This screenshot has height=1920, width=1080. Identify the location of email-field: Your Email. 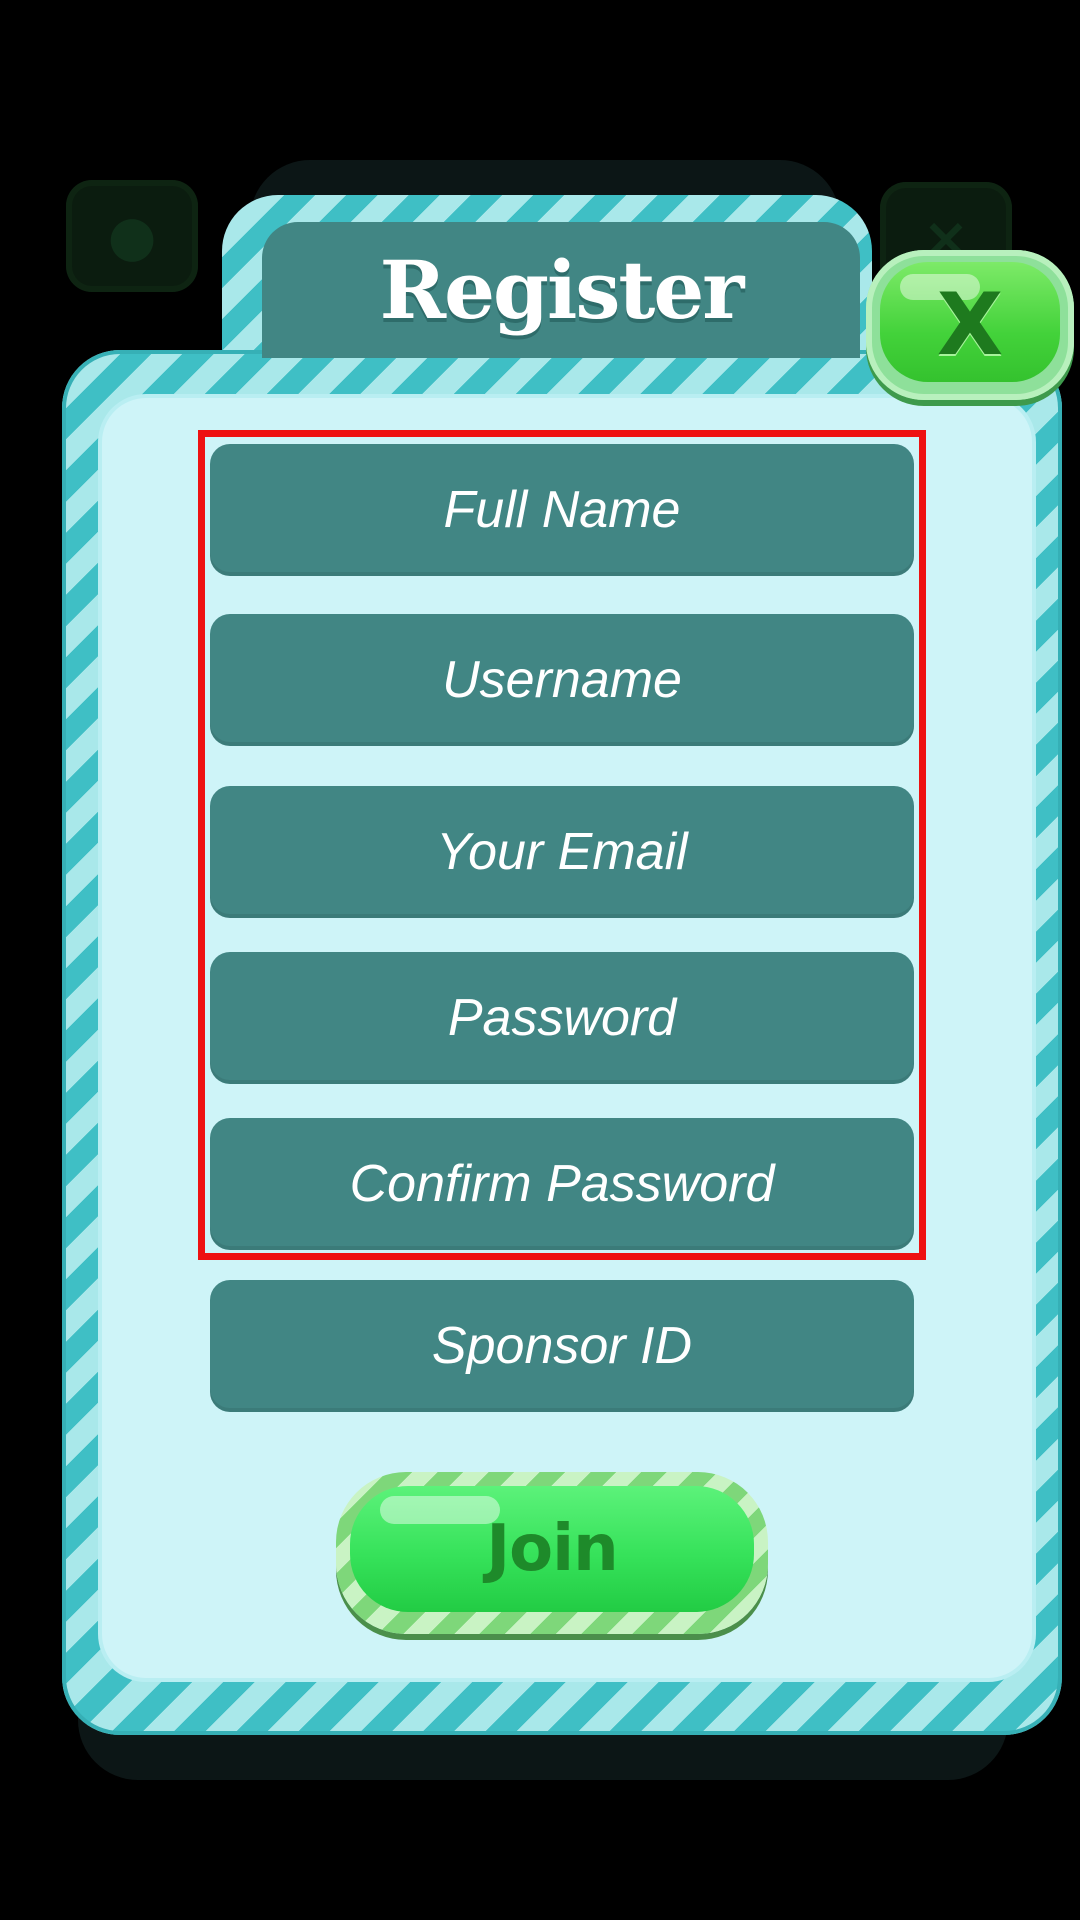
(562, 852).